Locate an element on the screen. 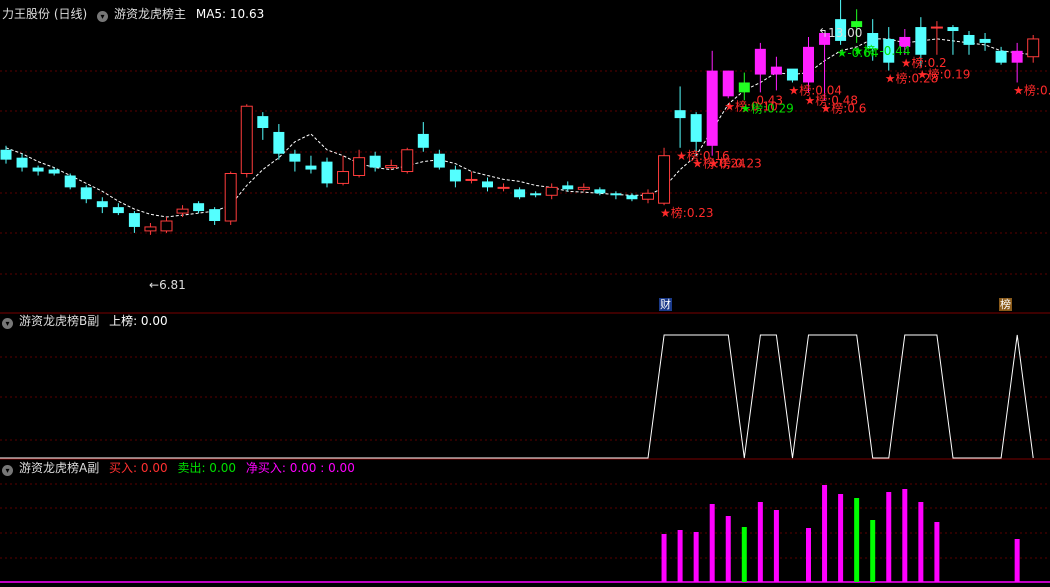 The image size is (1050, 587). stock-name: 力王股份 (日线) is located at coordinates (45, 14).